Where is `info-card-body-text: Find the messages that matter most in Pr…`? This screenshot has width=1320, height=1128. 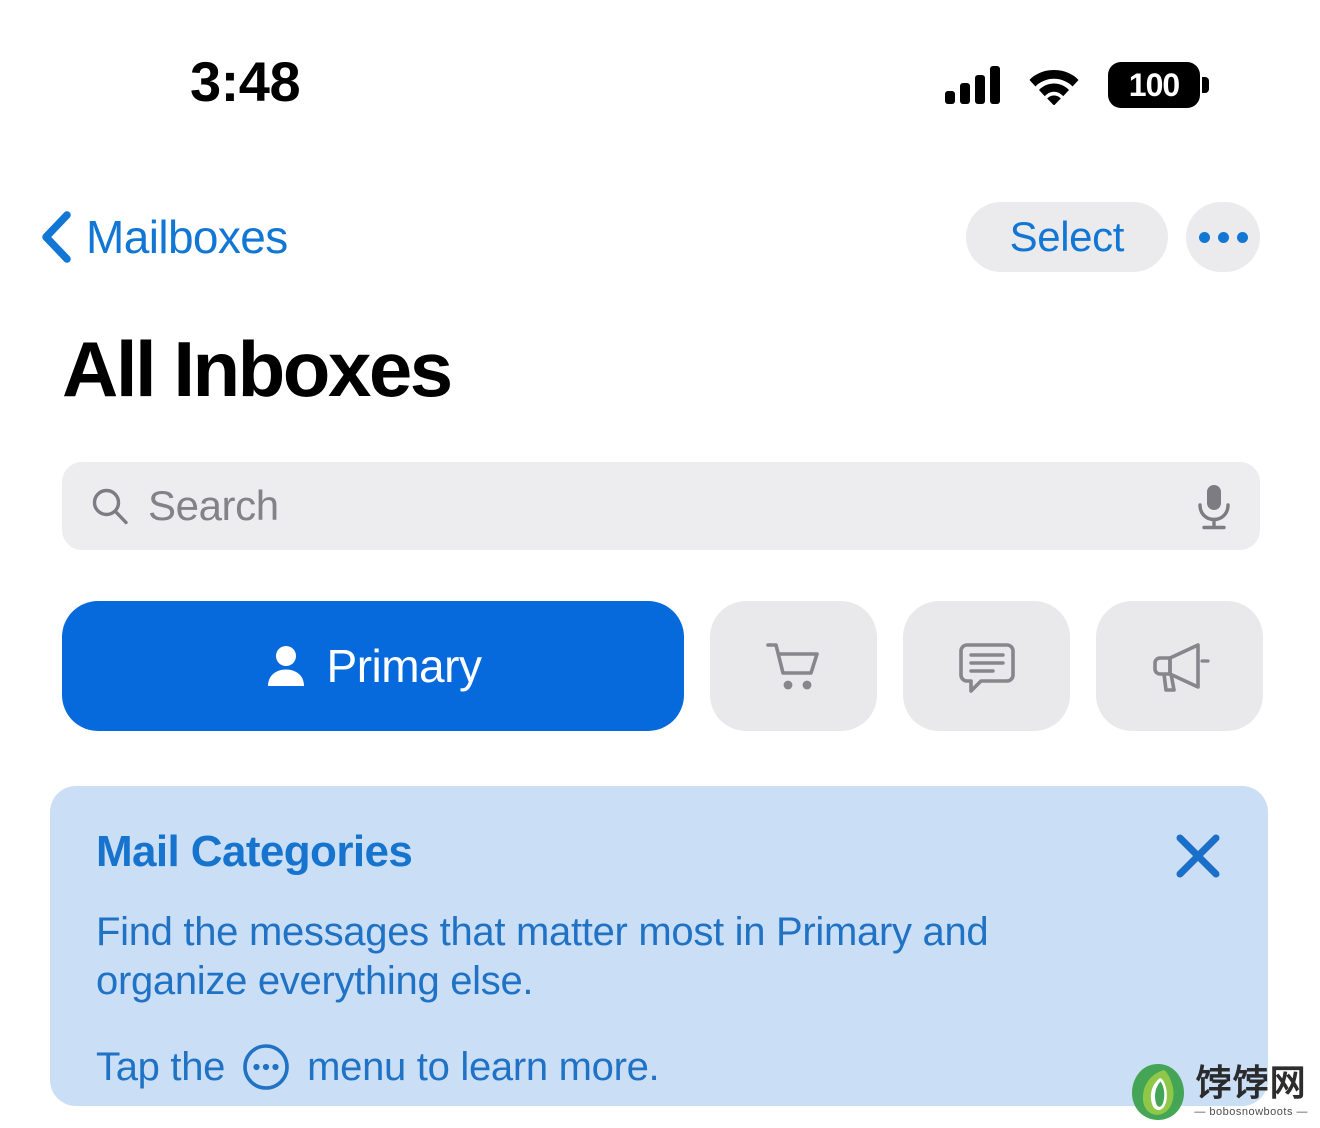 info-card-body-text: Find the messages that matter most in Pr… is located at coordinates (542, 956).